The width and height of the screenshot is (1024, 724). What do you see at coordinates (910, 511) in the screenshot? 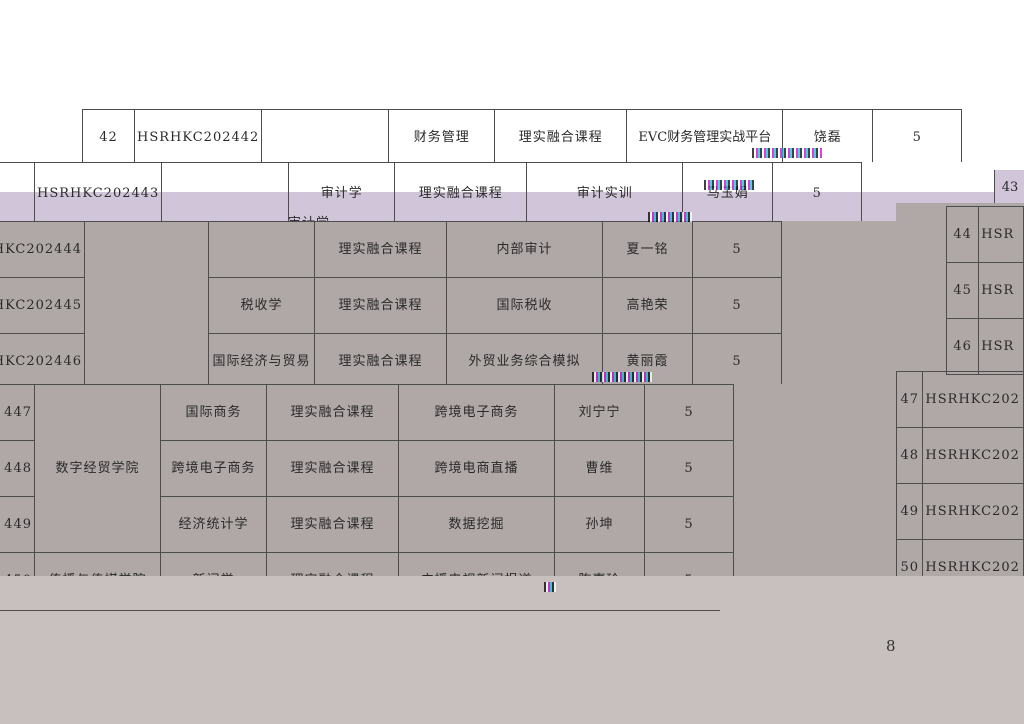
I see `cell-no: 49` at bounding box center [910, 511].